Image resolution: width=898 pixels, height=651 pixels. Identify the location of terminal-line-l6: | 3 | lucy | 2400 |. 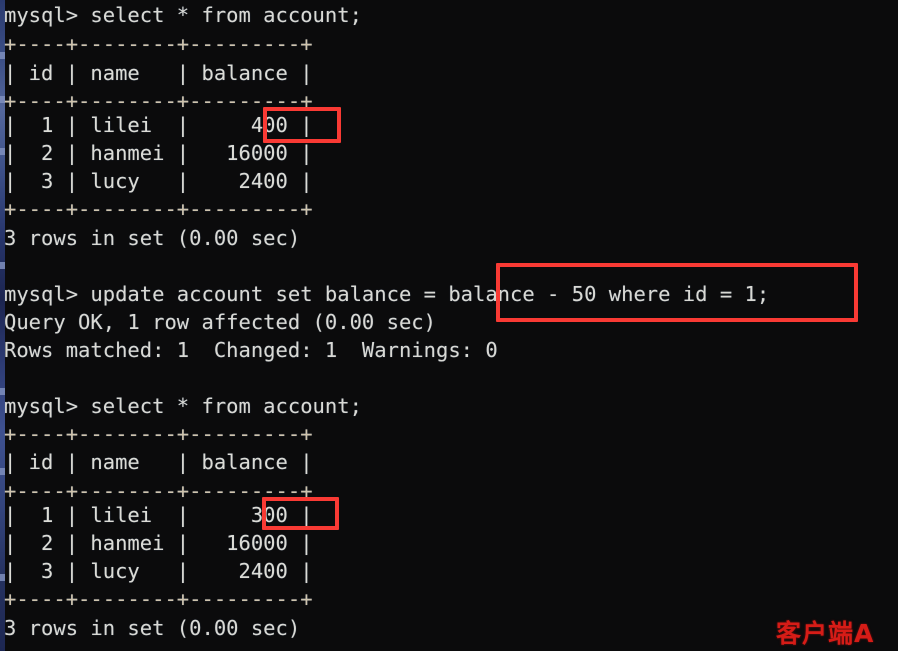
(158, 181).